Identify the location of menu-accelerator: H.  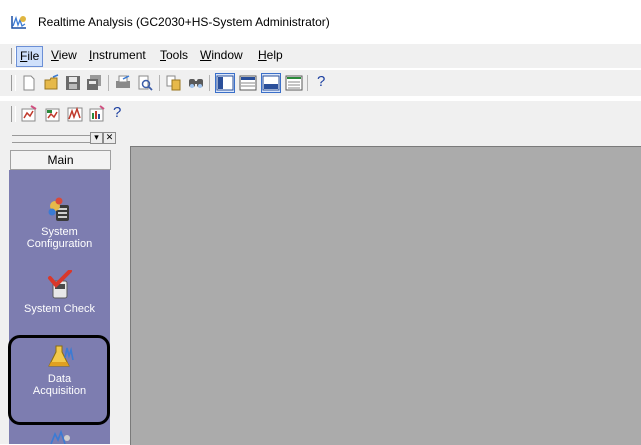
(262, 55).